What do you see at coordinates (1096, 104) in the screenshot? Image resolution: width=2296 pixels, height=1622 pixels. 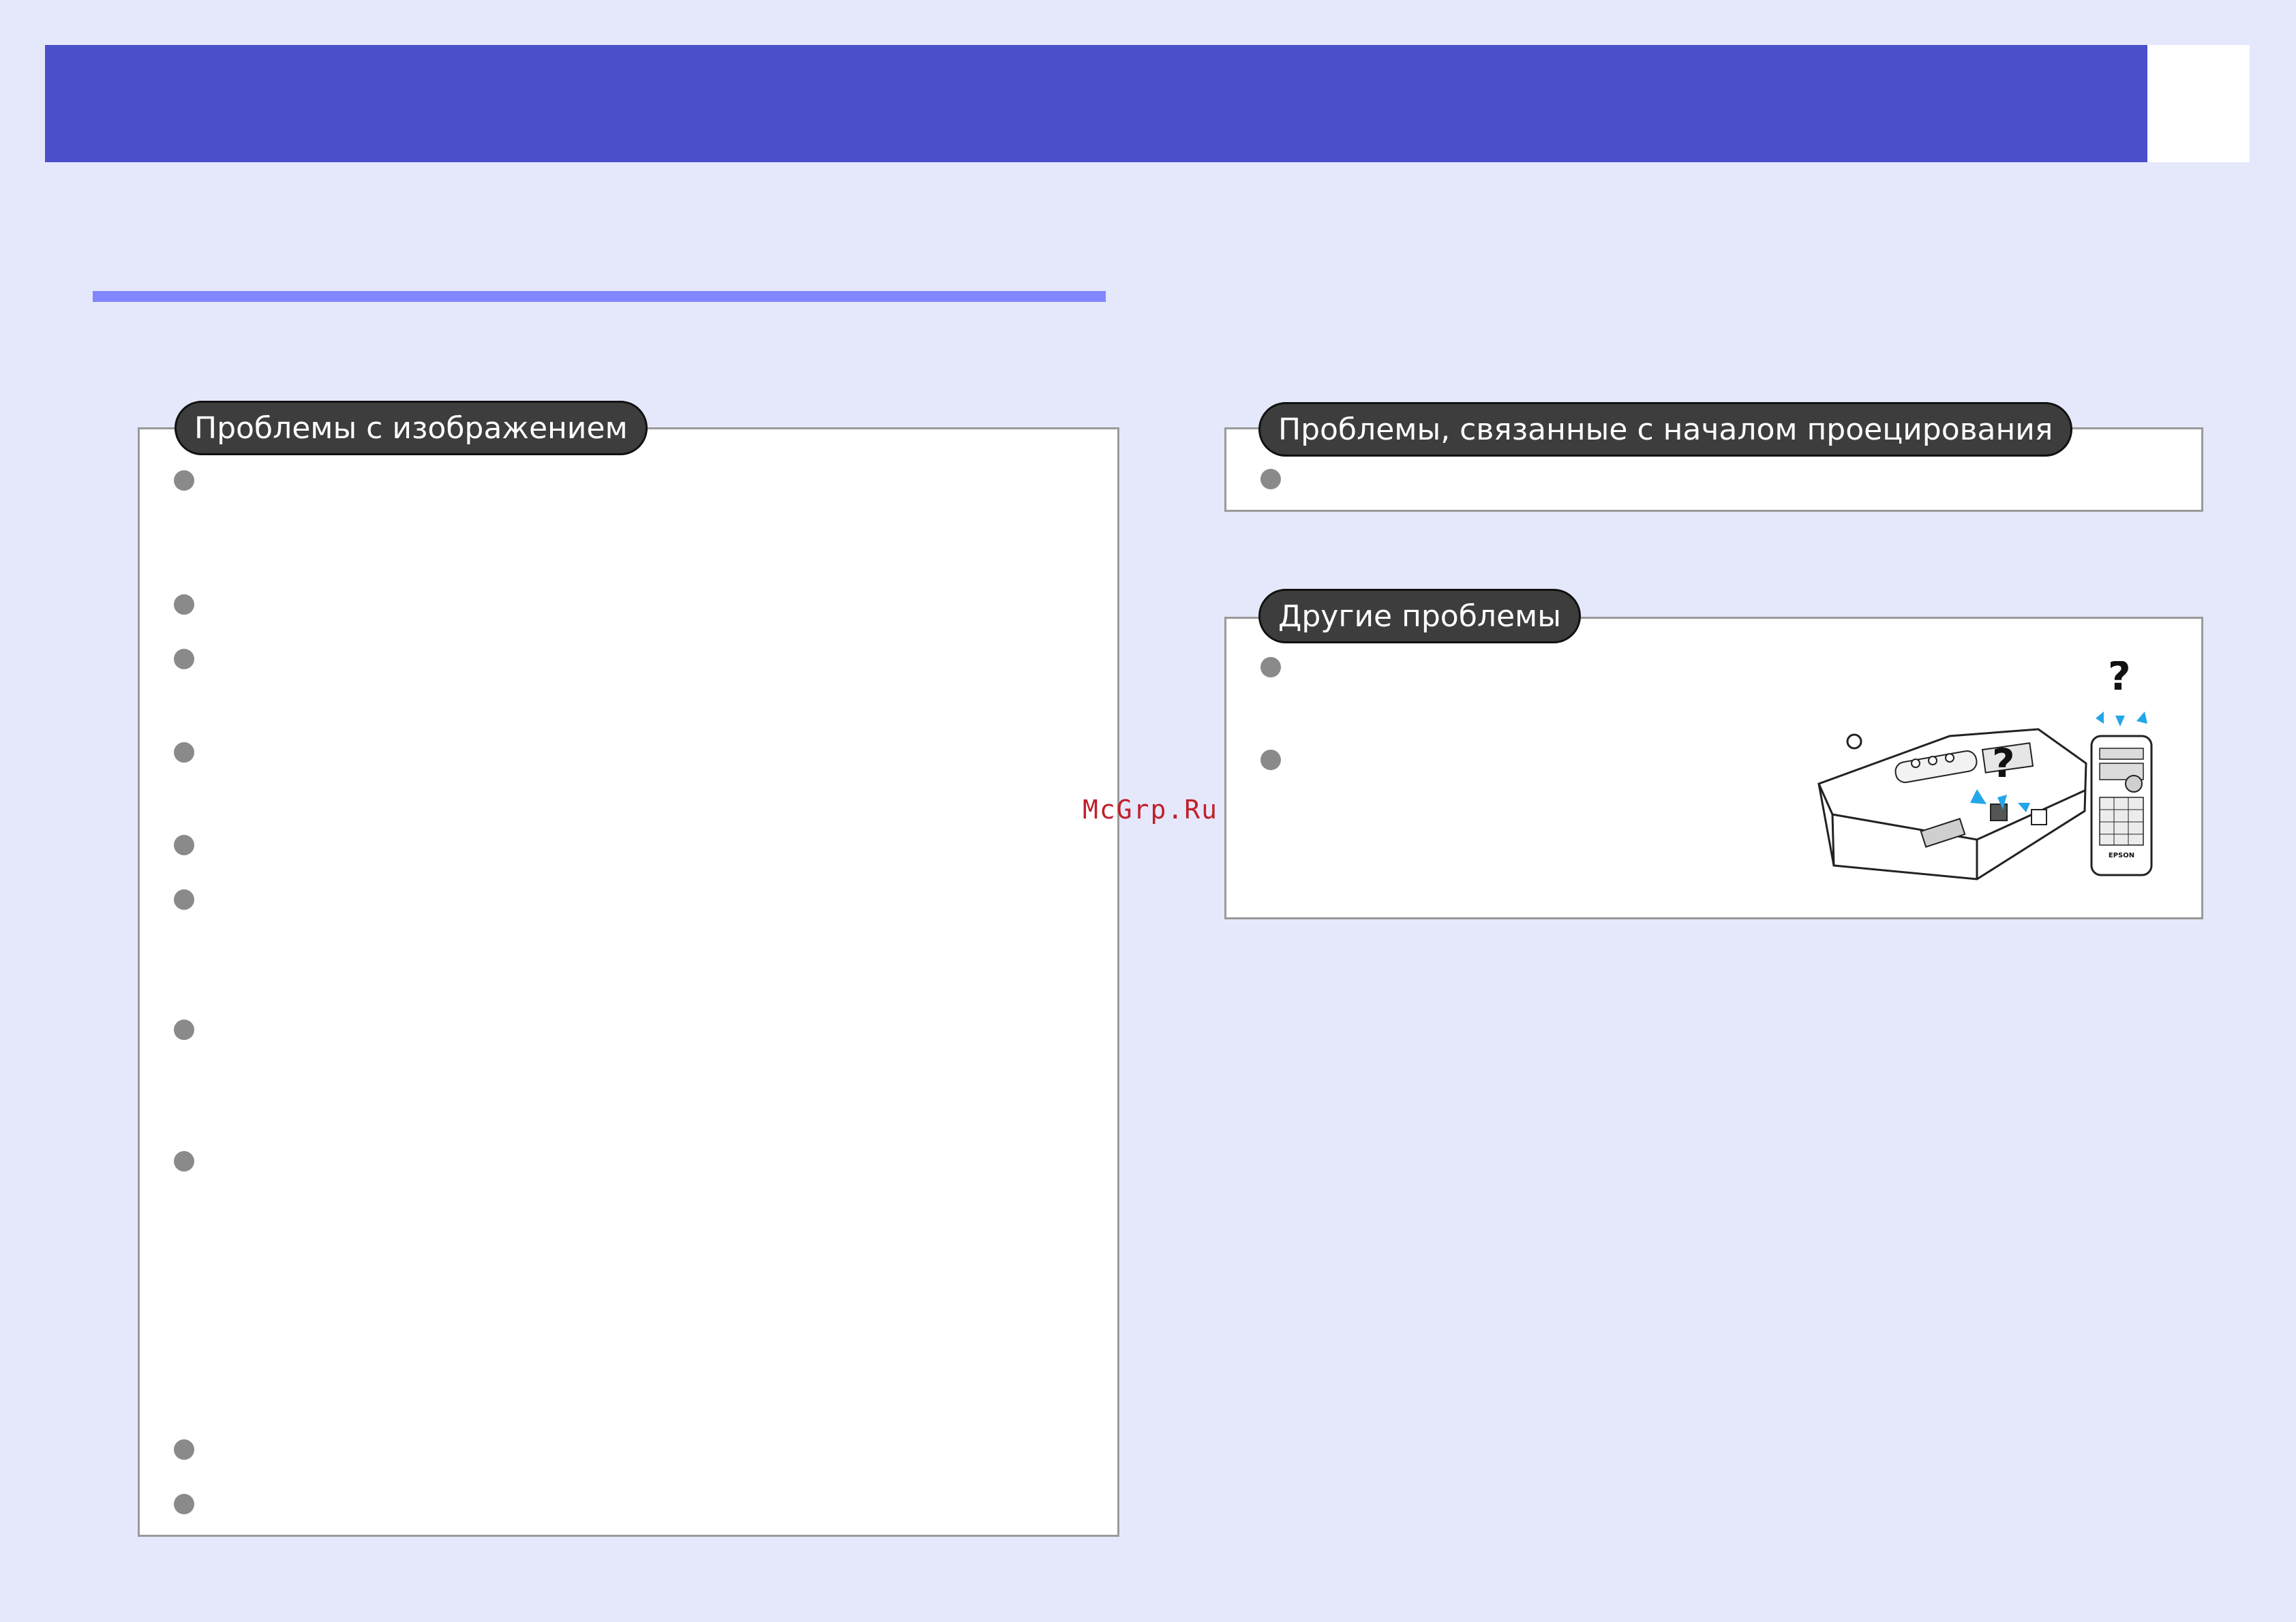 I see `header-bar` at bounding box center [1096, 104].